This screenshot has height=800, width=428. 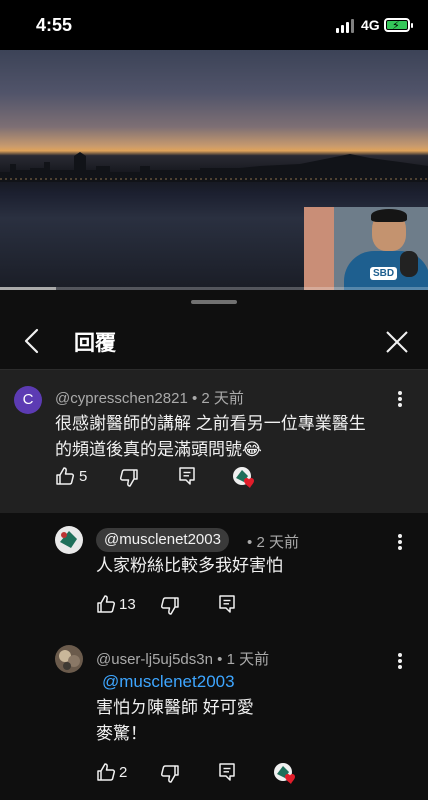 What do you see at coordinates (366, 248) in the screenshot?
I see `presenter-inset: SBD` at bounding box center [366, 248].